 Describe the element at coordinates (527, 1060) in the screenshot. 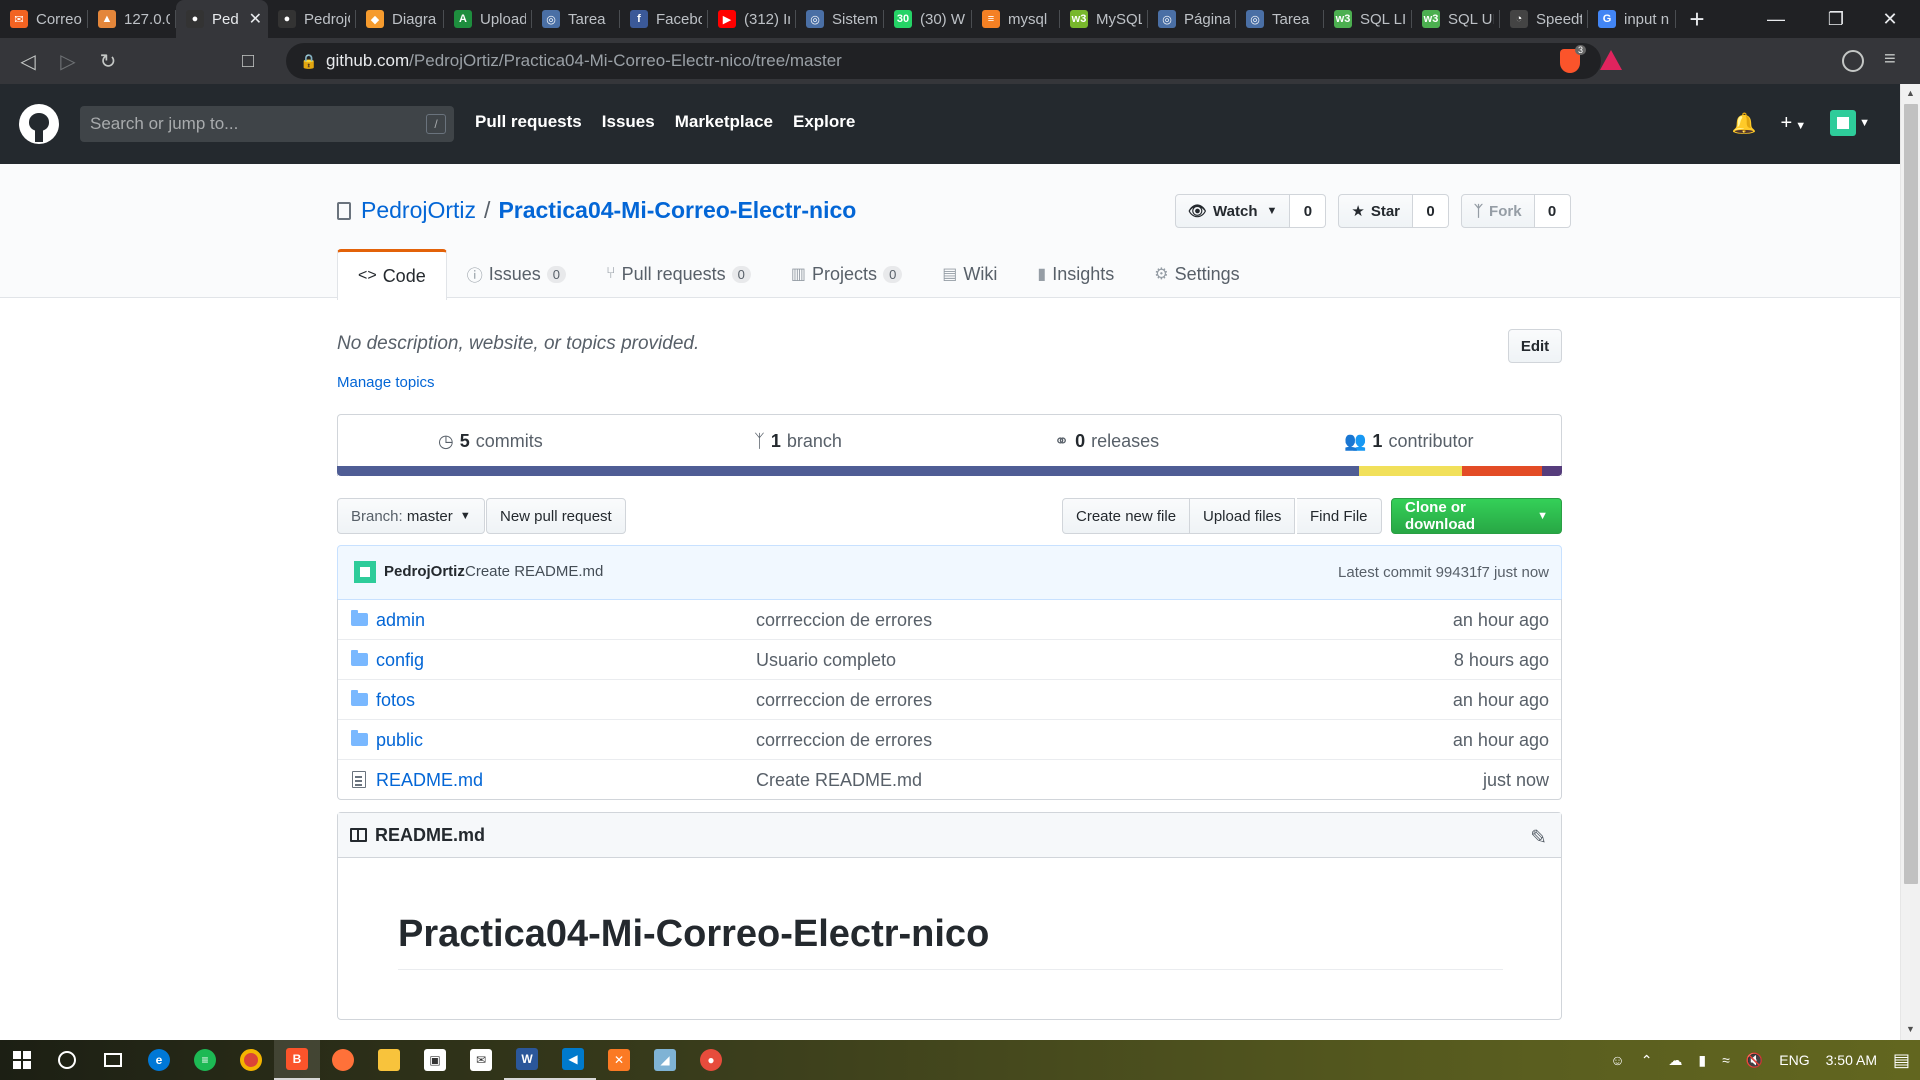

I see `word-icon: W` at that location.